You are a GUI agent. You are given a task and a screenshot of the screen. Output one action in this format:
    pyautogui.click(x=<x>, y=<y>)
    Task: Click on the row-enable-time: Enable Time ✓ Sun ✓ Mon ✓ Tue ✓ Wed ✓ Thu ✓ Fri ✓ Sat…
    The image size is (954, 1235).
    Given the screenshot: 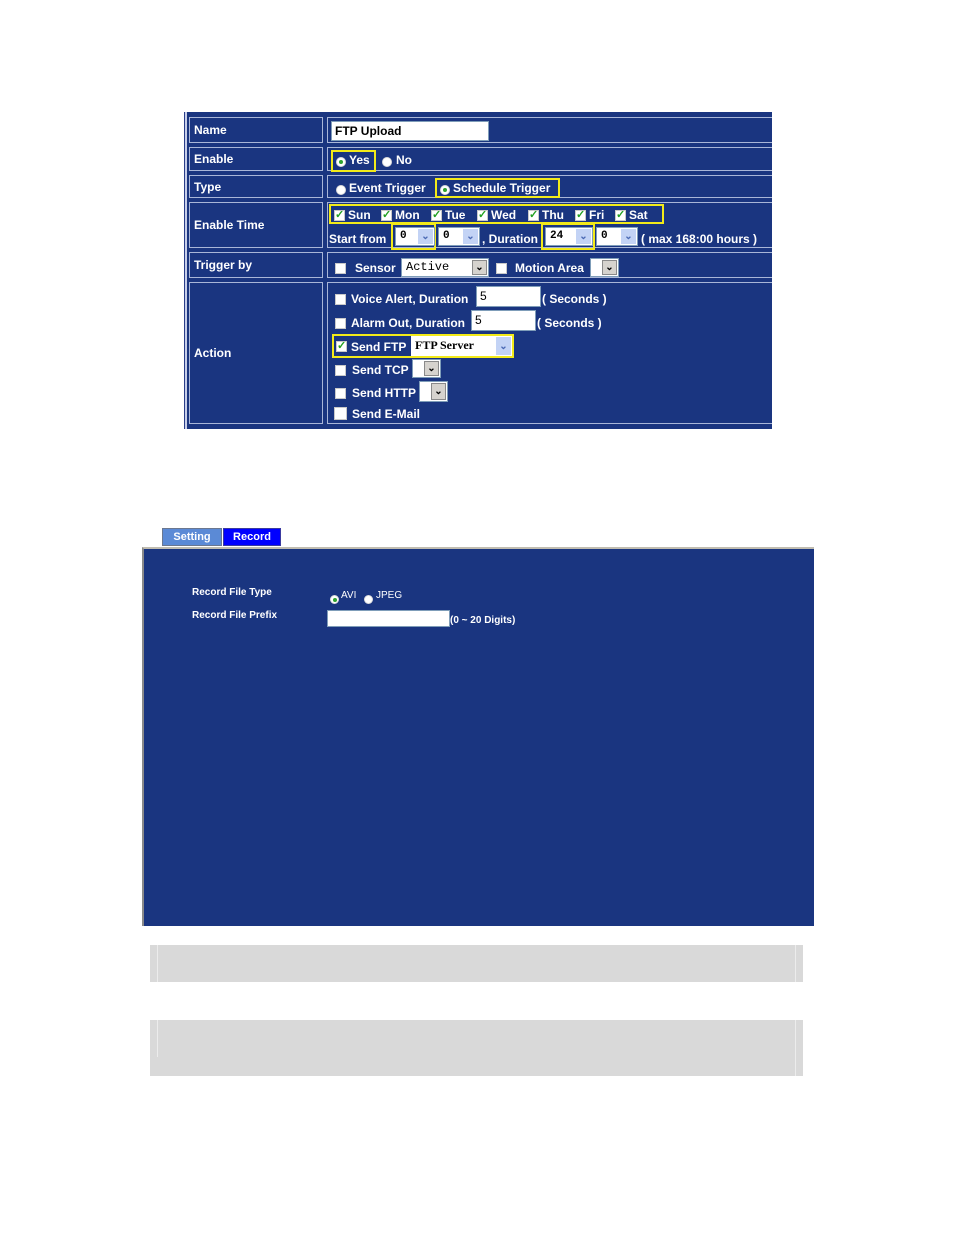 What is the action you would take?
    pyautogui.click(x=479, y=225)
    